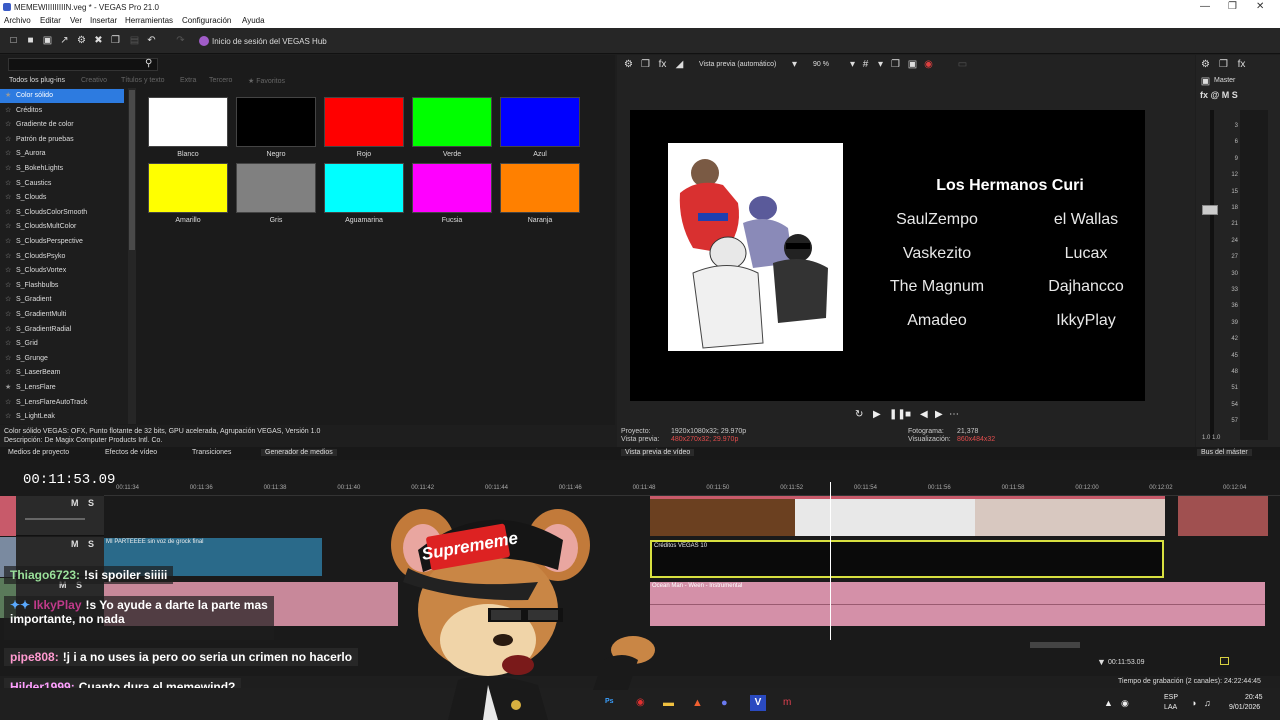 This screenshot has width=1280, height=720. I want to click on save-snapshot-icon: ▣, so click(912, 64).